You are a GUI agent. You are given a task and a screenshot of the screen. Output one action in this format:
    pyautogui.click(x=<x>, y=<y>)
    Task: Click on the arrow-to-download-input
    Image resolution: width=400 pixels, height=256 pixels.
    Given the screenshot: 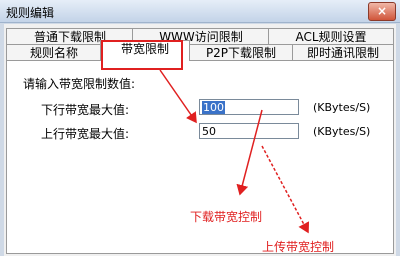 What is the action you would take?
    pyautogui.click(x=178, y=96)
    